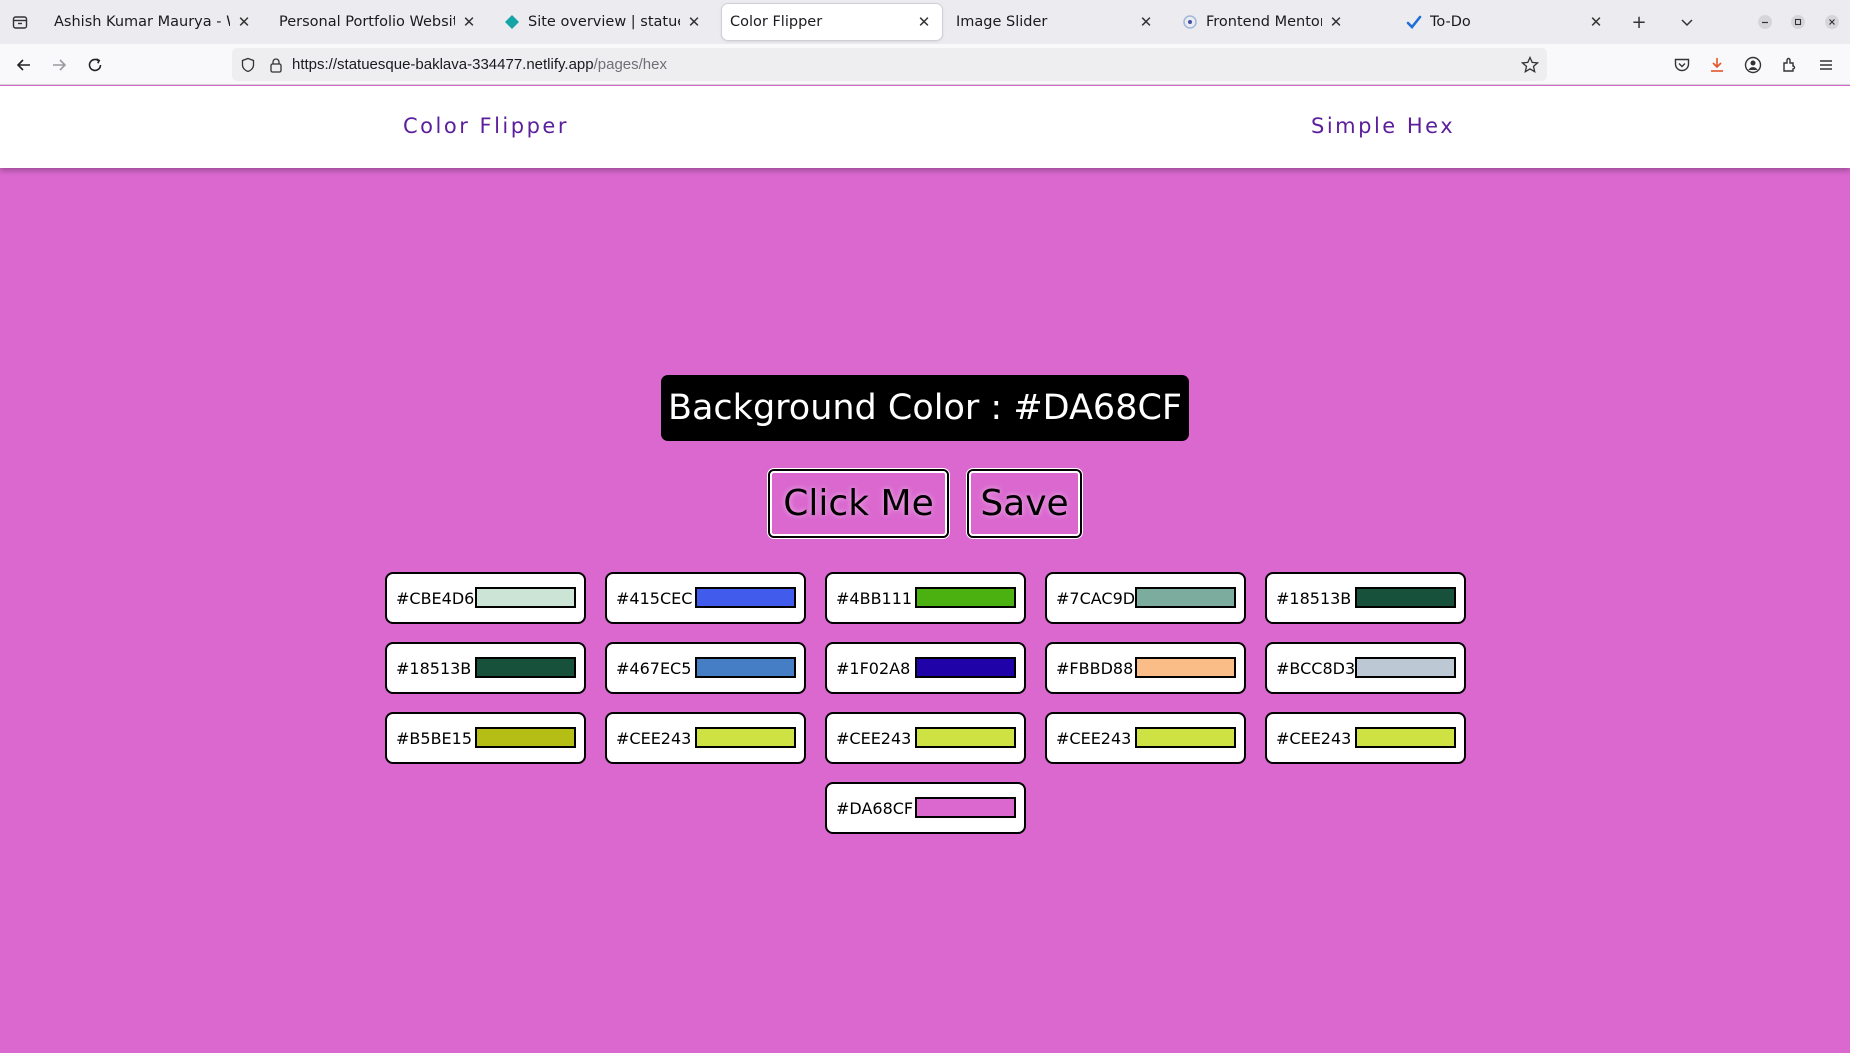  Describe the element at coordinates (630, 64) in the screenshot. I see `url-path: /pages/hex` at that location.